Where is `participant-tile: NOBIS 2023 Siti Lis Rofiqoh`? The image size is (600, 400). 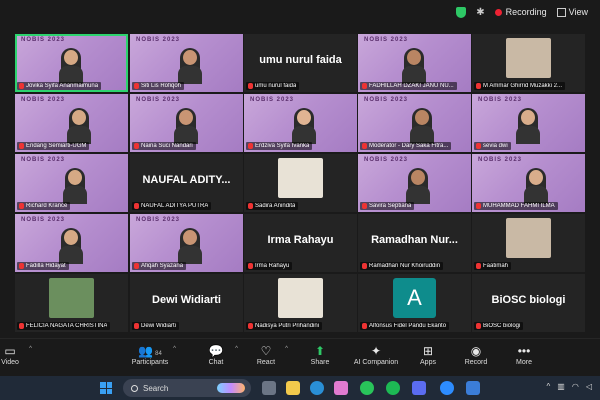
participant-tile: NOBIS 2023 Siti Lis Rofiqoh is located at coordinates (186, 63).